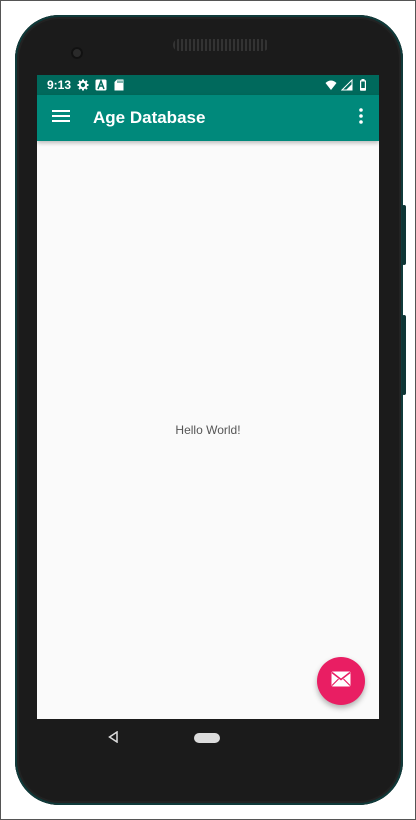  What do you see at coordinates (101, 85) in the screenshot?
I see `android-a-icon` at bounding box center [101, 85].